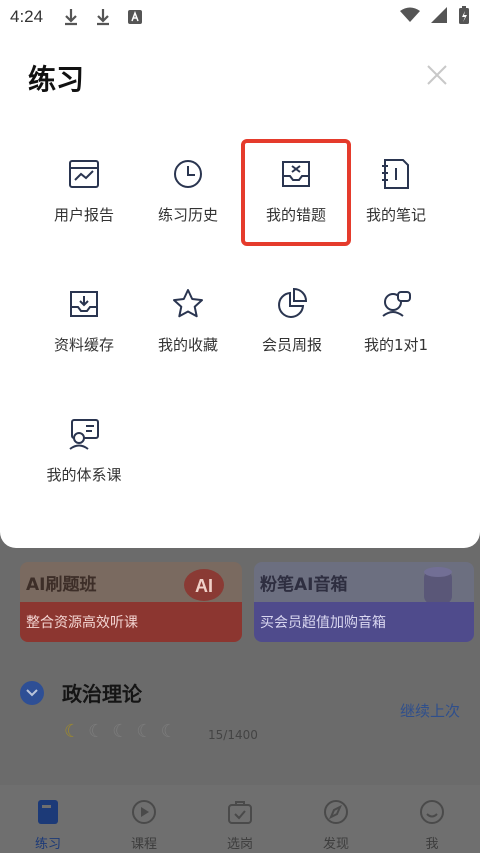  Describe the element at coordinates (240, 812) in the screenshot. I see `briefcase-check-icon` at that location.